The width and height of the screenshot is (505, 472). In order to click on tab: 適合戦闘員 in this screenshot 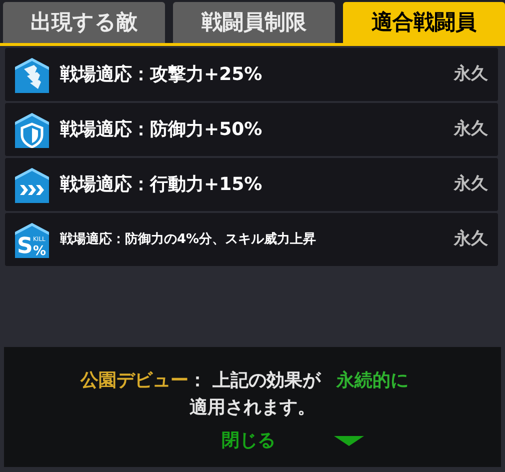, I will do `click(424, 22)`.